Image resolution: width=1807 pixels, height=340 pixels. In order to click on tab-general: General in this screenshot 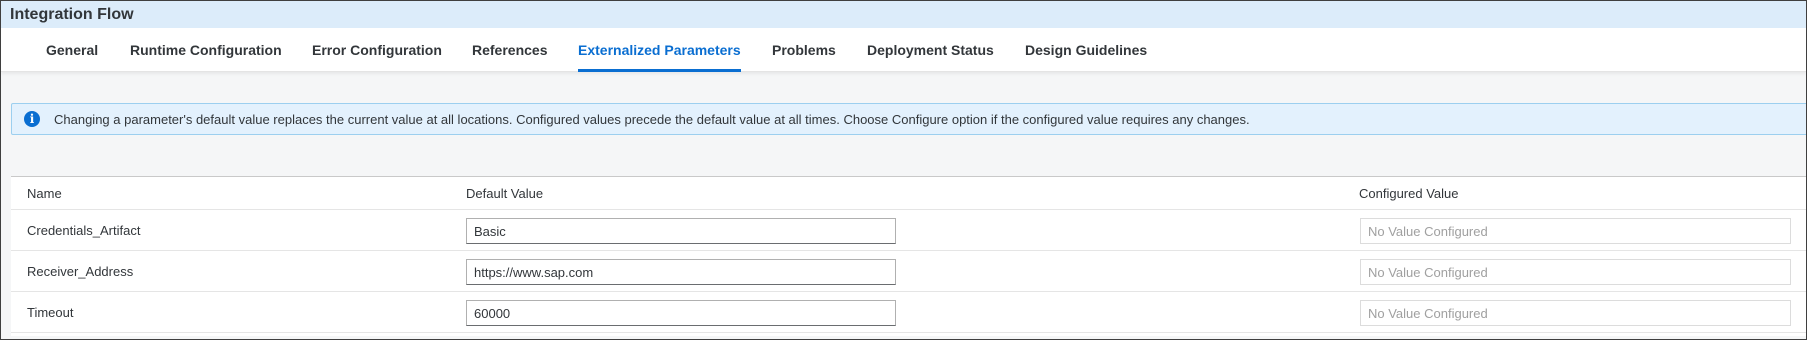, I will do `click(72, 50)`.